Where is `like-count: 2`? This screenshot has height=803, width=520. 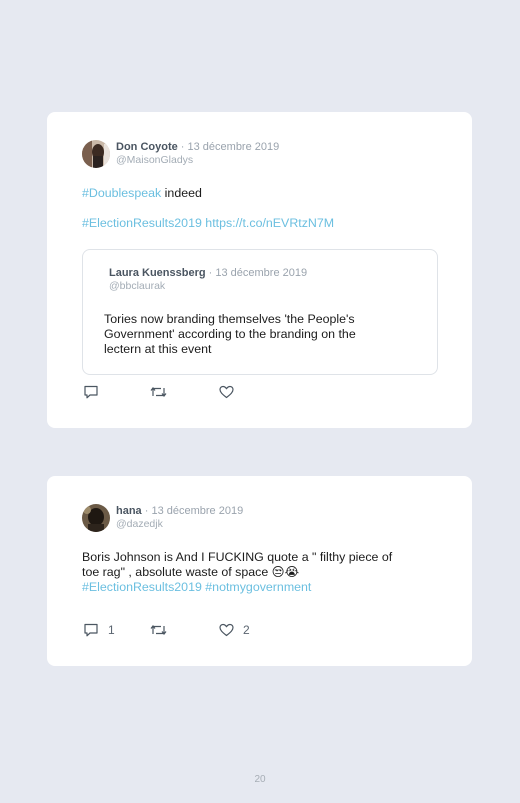
like-count: 2 is located at coordinates (246, 630).